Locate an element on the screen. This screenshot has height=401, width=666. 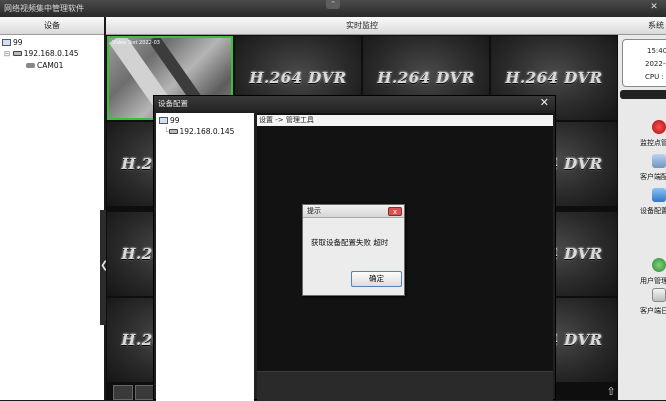
alert-dialog: 提示 x 获取设备配置失败 超时 确定 is located at coordinates (353, 250).